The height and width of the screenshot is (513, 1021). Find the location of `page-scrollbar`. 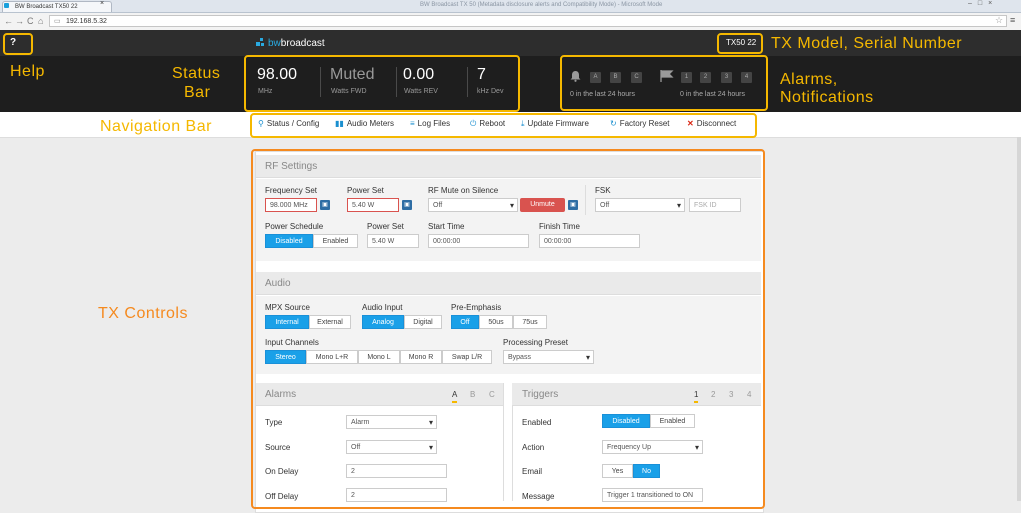

page-scrollbar is located at coordinates (1019, 319).